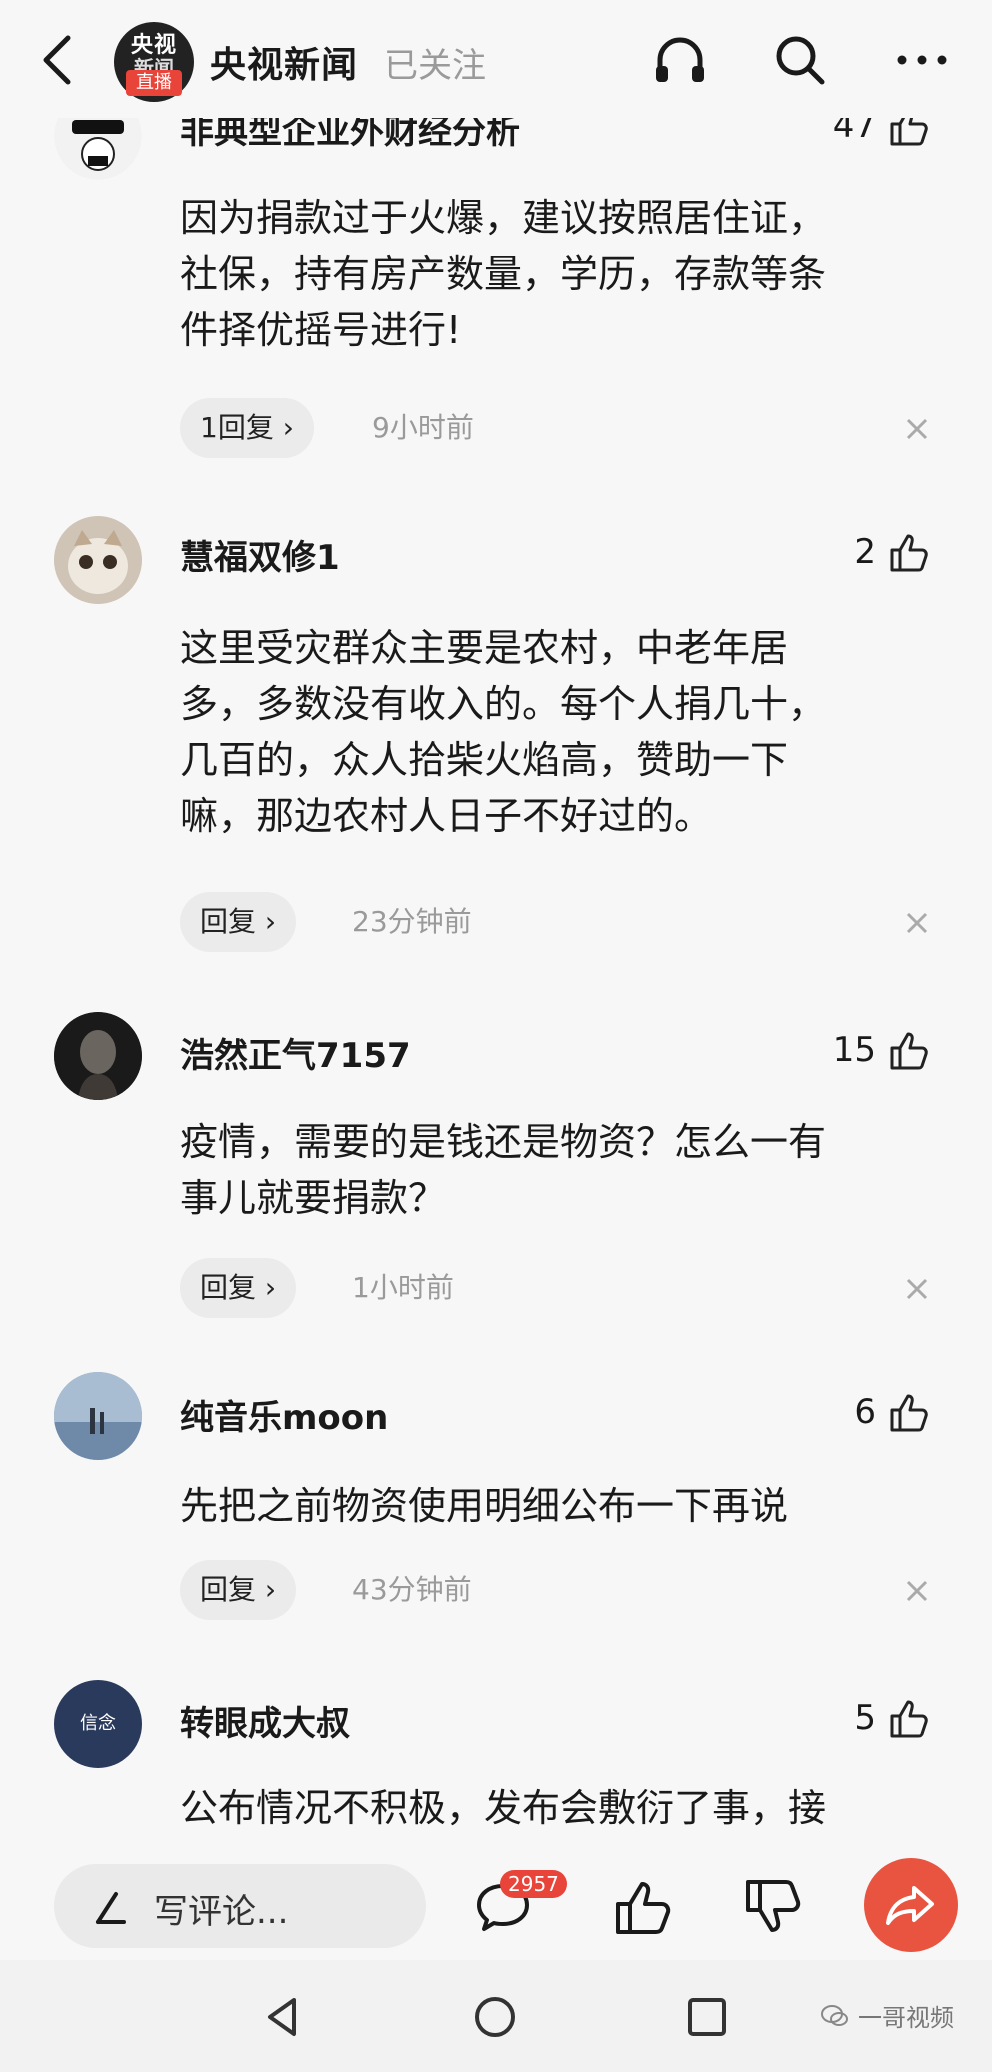 The height and width of the screenshot is (2072, 992). I want to click on like-button: 2, so click(892, 552).